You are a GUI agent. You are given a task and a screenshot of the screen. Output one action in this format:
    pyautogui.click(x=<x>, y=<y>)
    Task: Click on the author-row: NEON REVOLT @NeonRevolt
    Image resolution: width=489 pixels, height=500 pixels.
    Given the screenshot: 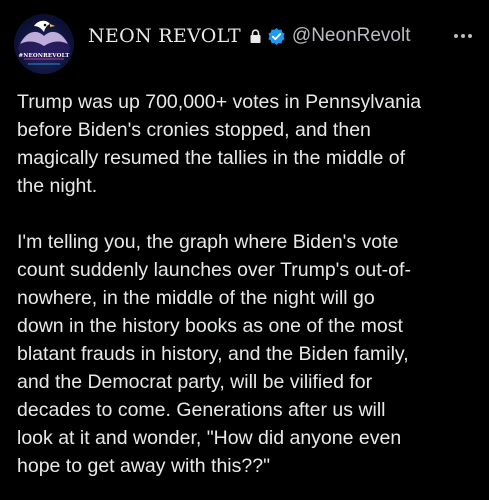 What is the action you would take?
    pyautogui.click(x=249, y=36)
    